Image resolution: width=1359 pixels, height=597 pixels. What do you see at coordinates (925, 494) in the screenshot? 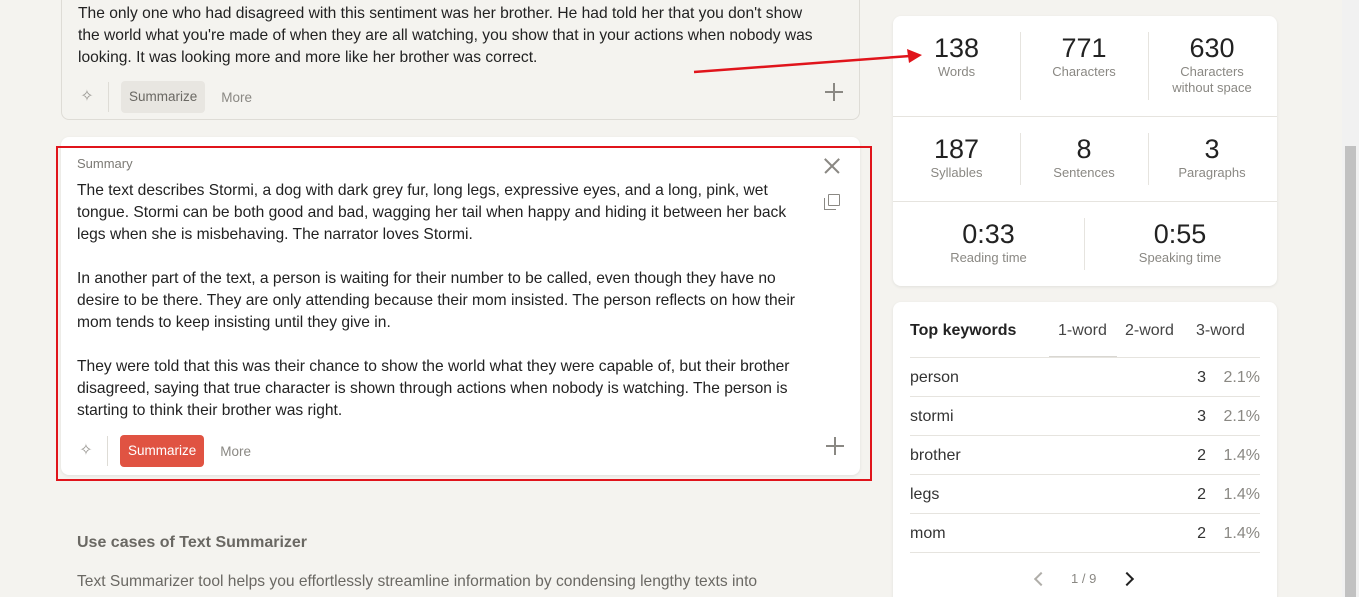
I see `keyword-word: legs` at bounding box center [925, 494].